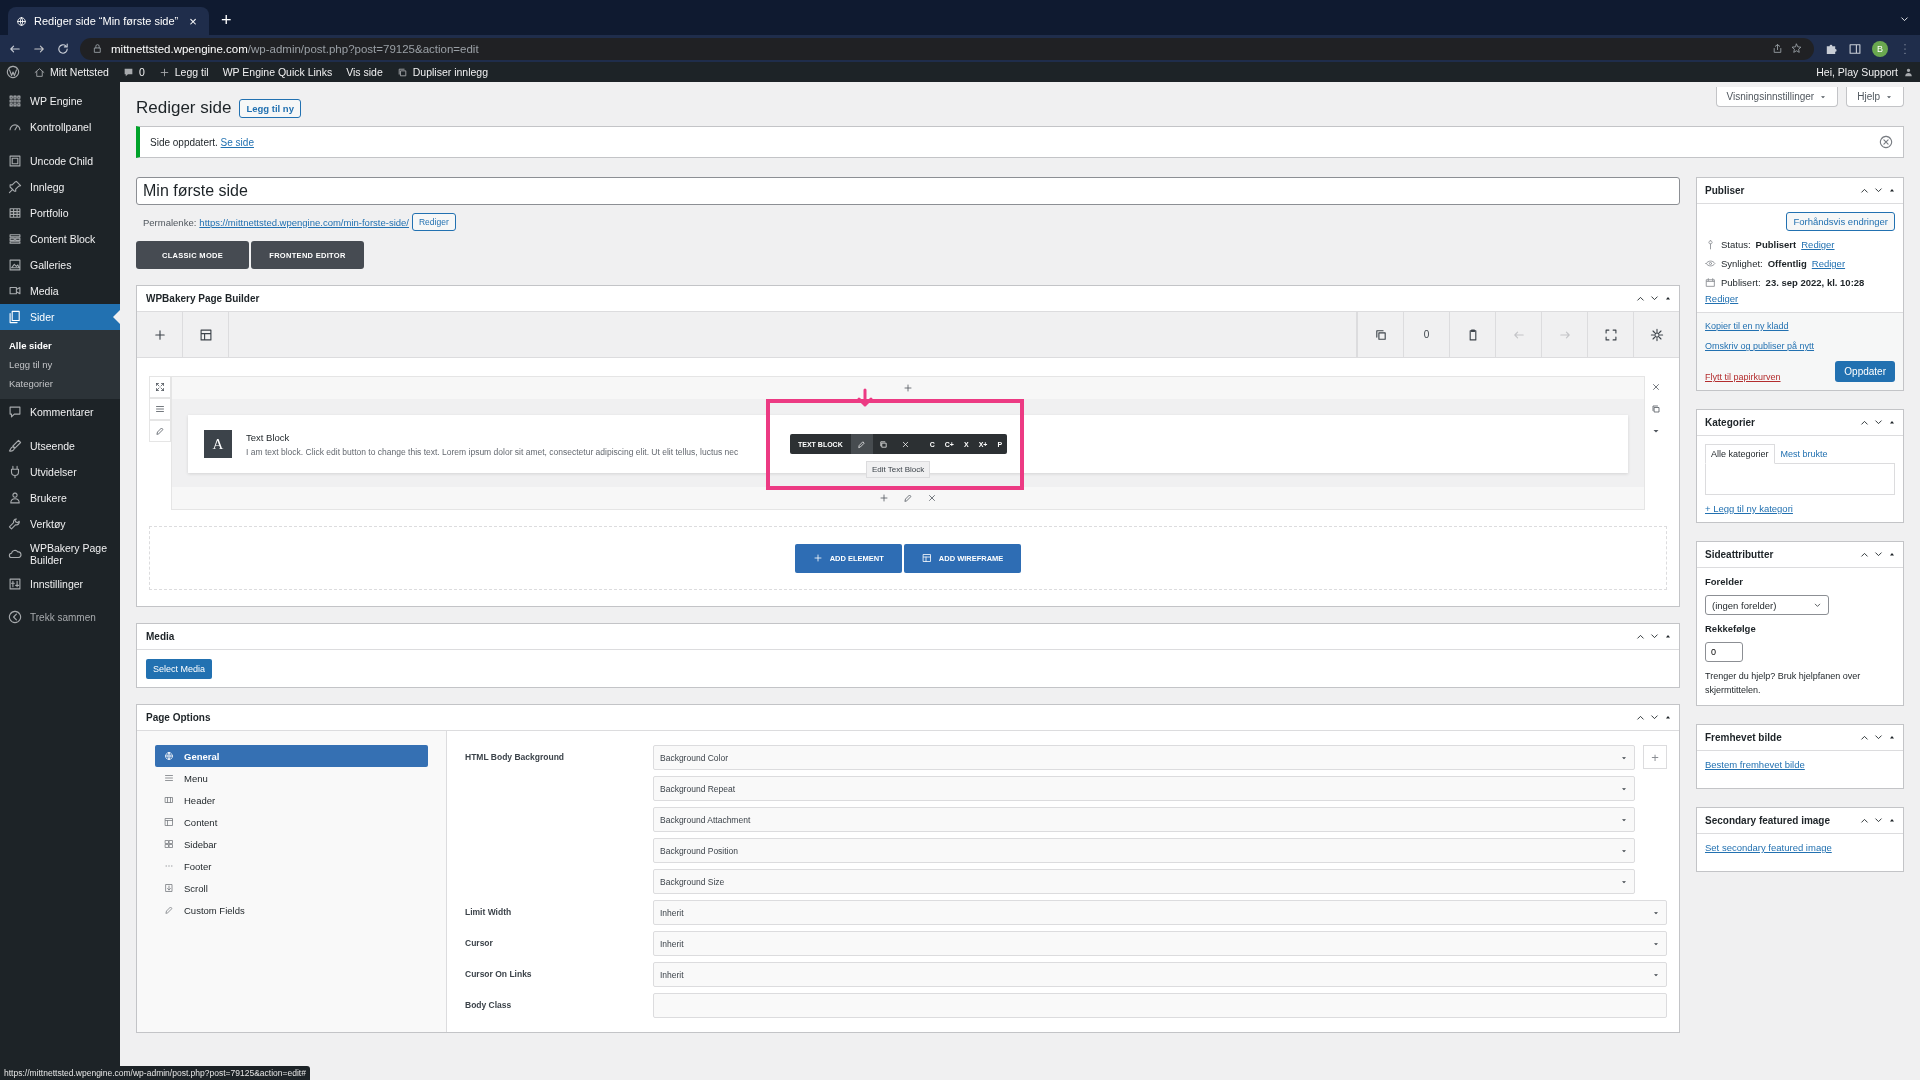 This screenshot has width=1920, height=1080. What do you see at coordinates (226, 20) in the screenshot?
I see `new-tab-button: +` at bounding box center [226, 20].